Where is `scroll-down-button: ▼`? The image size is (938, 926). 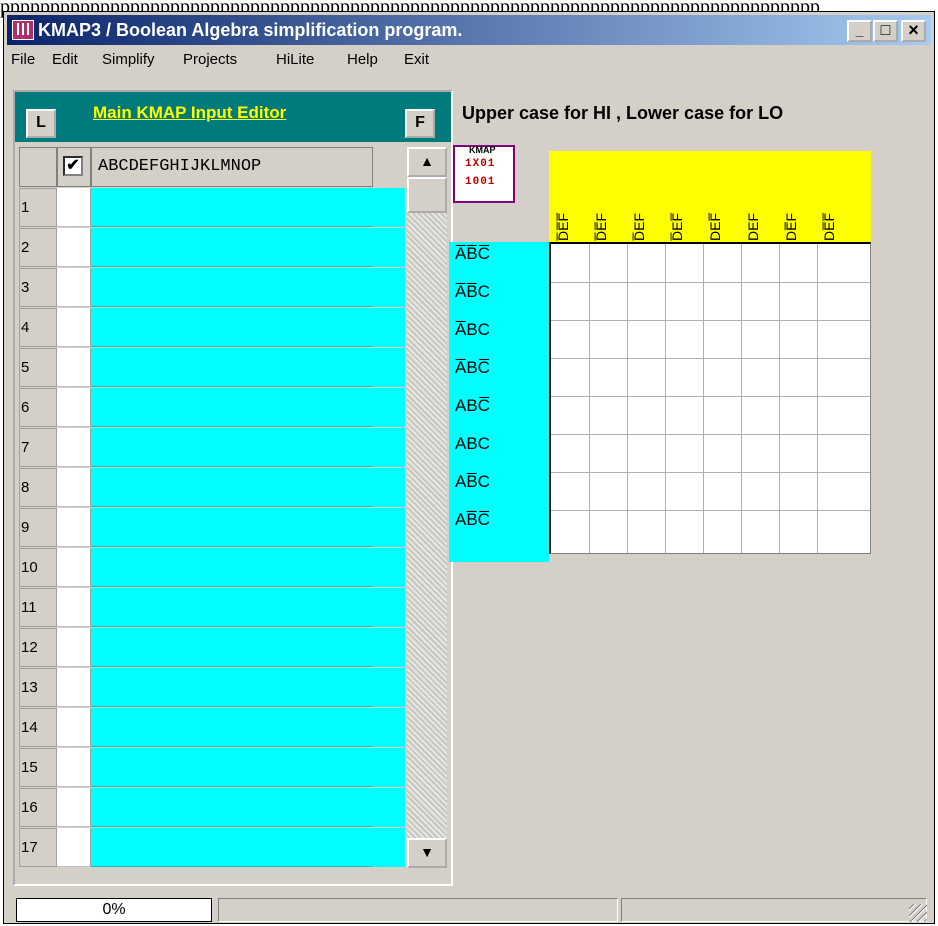 scroll-down-button: ▼ is located at coordinates (427, 853).